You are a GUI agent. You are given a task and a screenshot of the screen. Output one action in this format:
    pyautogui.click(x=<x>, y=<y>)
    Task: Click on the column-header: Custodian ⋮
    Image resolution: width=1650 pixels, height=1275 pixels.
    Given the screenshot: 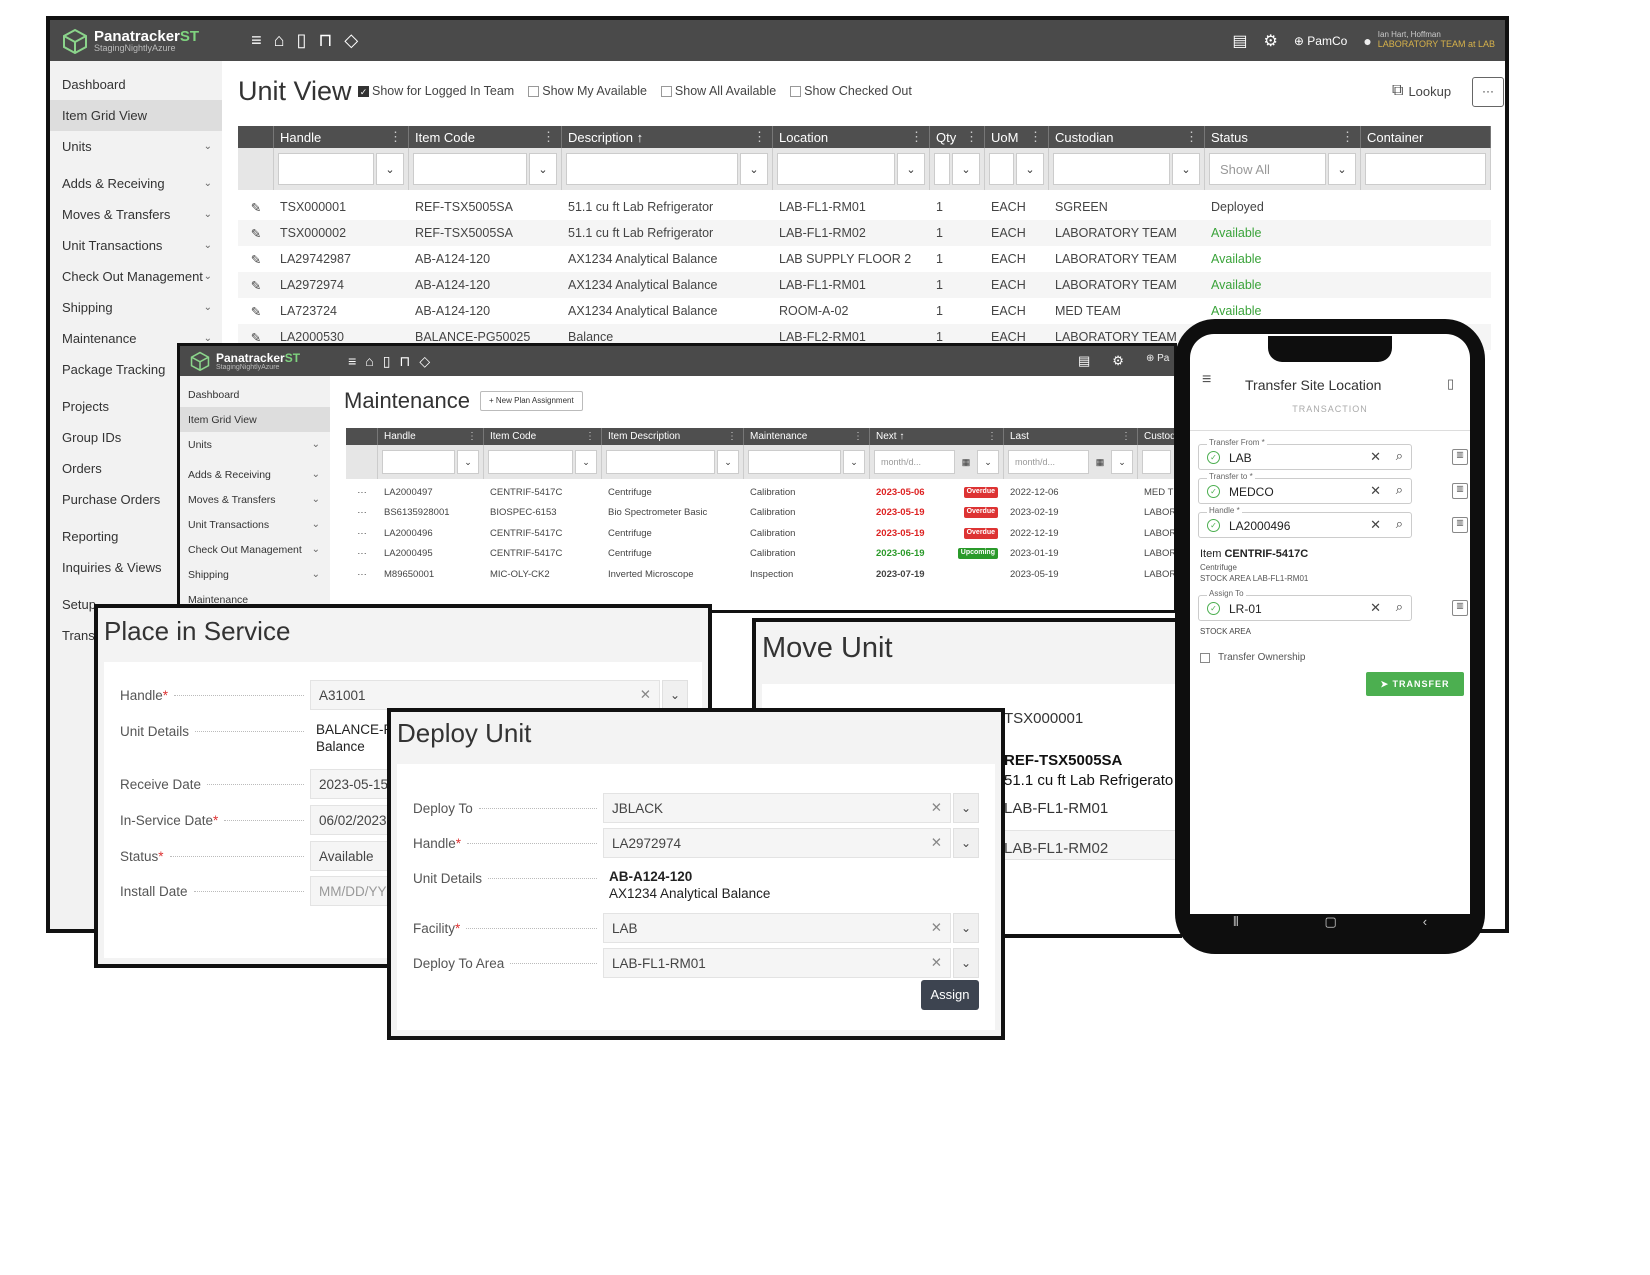 What is the action you would take?
    pyautogui.click(x=1127, y=137)
    